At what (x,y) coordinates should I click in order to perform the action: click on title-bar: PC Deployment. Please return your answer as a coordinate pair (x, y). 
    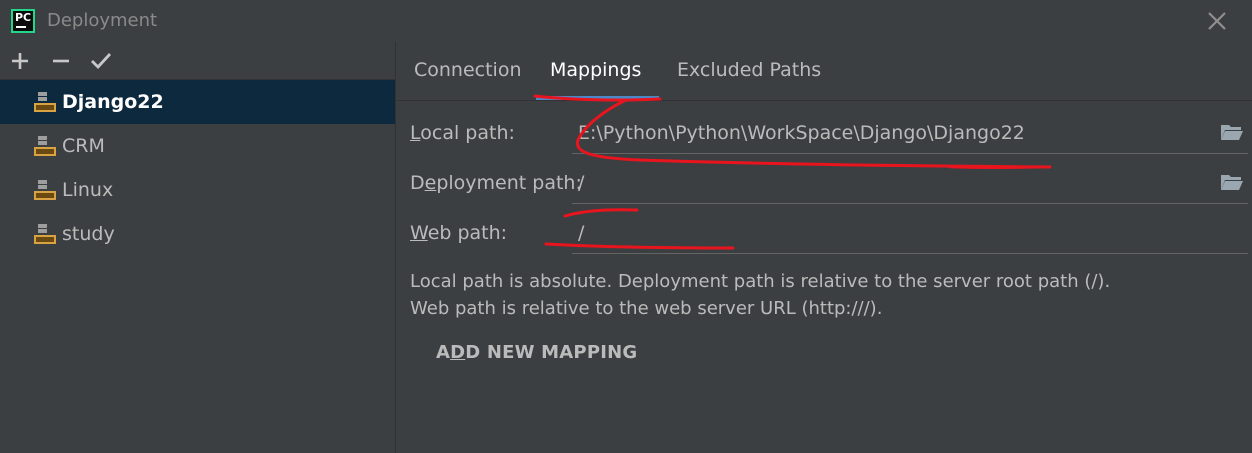
    Looking at the image, I should click on (626, 21).